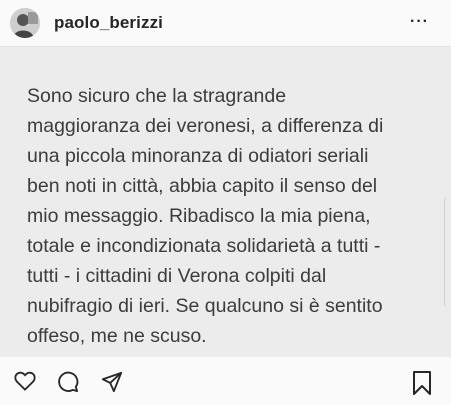 The image size is (451, 405). Describe the element at coordinates (447, 252) in the screenshot. I see `carousel-edge` at that location.